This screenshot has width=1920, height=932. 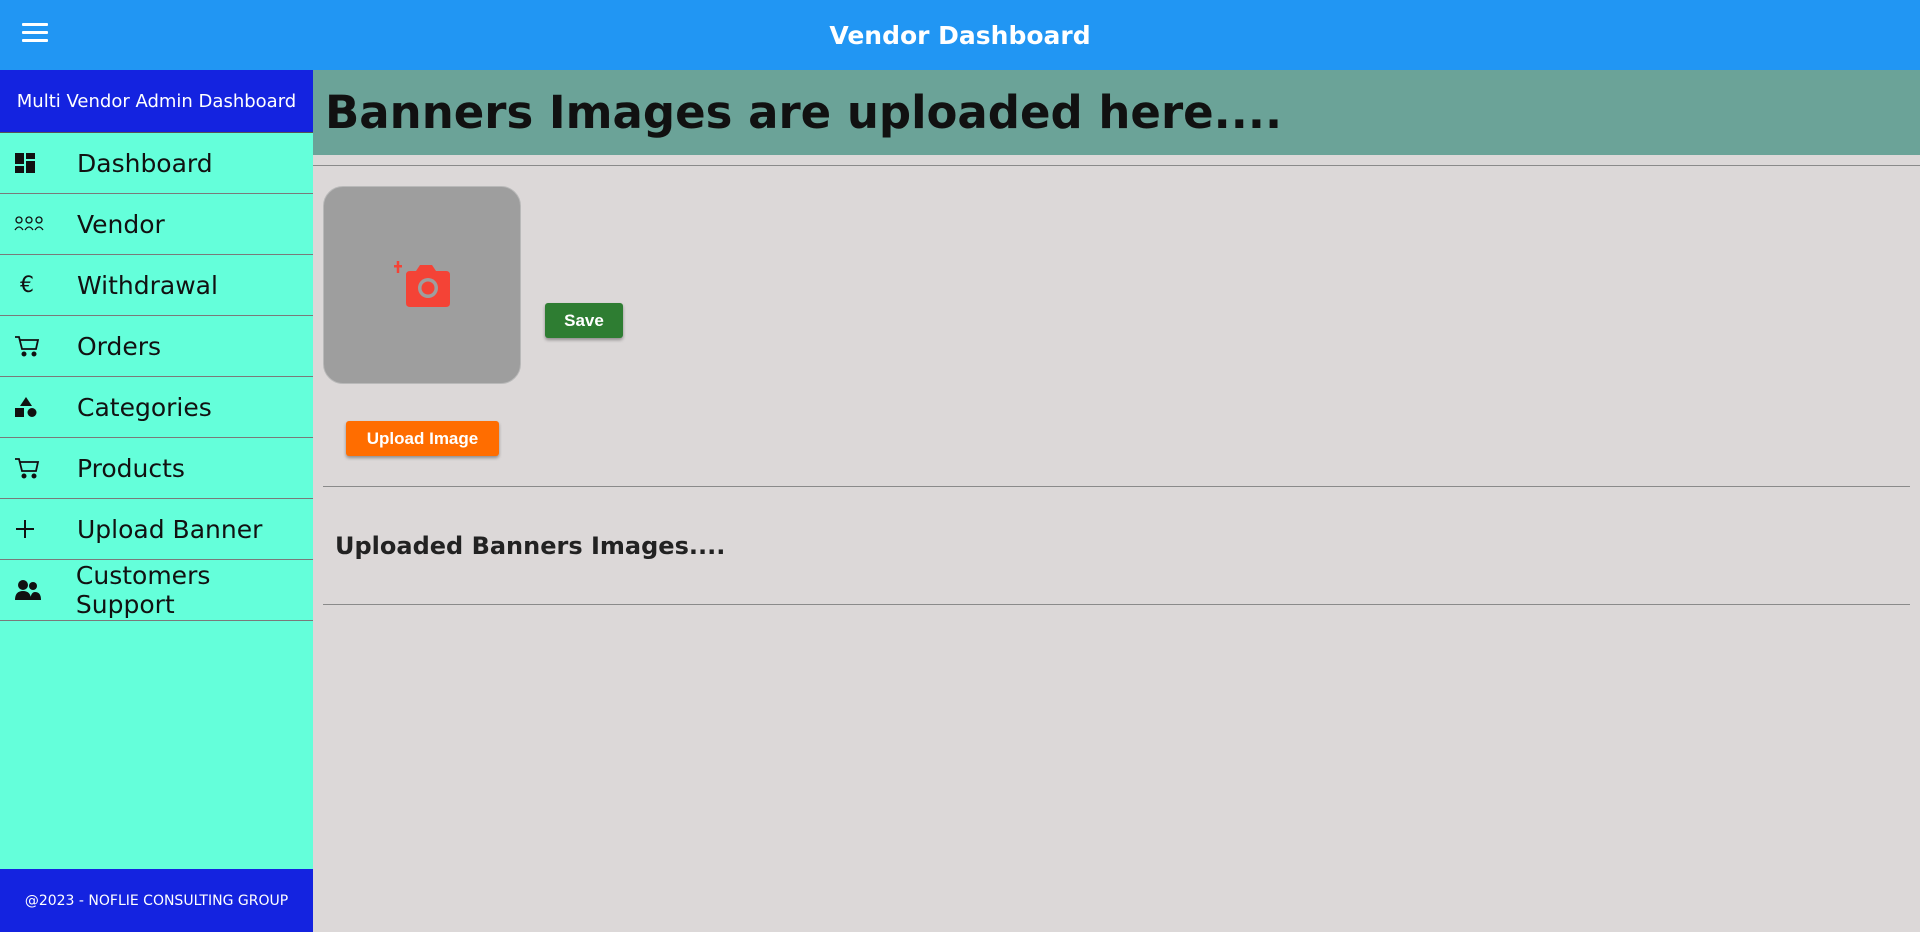 What do you see at coordinates (38, 224) in the screenshot?
I see `people-icon` at bounding box center [38, 224].